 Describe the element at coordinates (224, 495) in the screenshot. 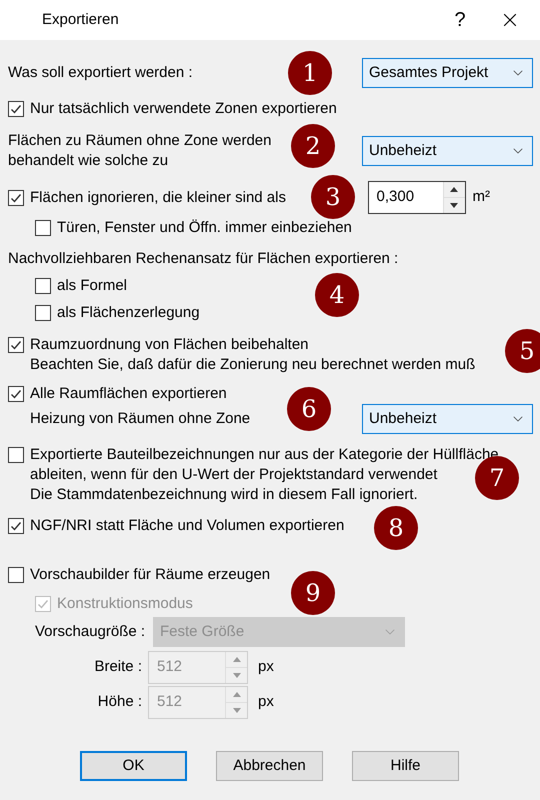

I see `checkbox-label: Die Stammdatenbezeichnung wird in diesem Fall ignoriert.` at that location.